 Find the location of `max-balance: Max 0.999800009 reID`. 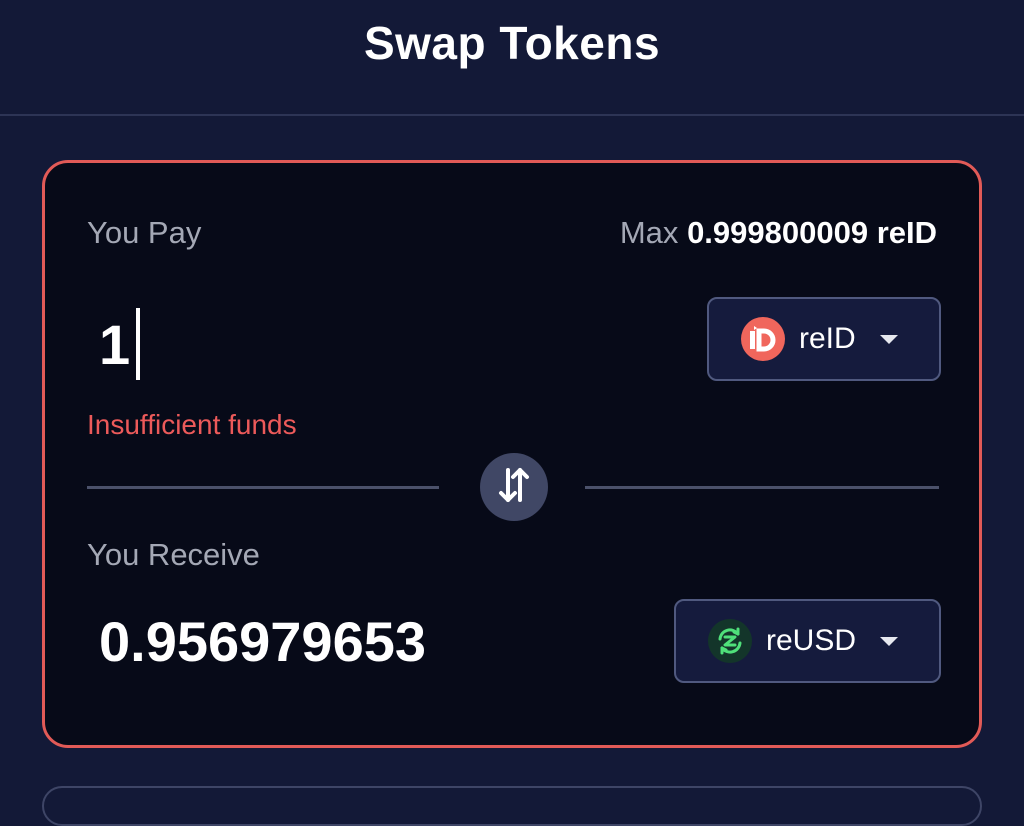

max-balance: Max 0.999800009 reID is located at coordinates (778, 233).